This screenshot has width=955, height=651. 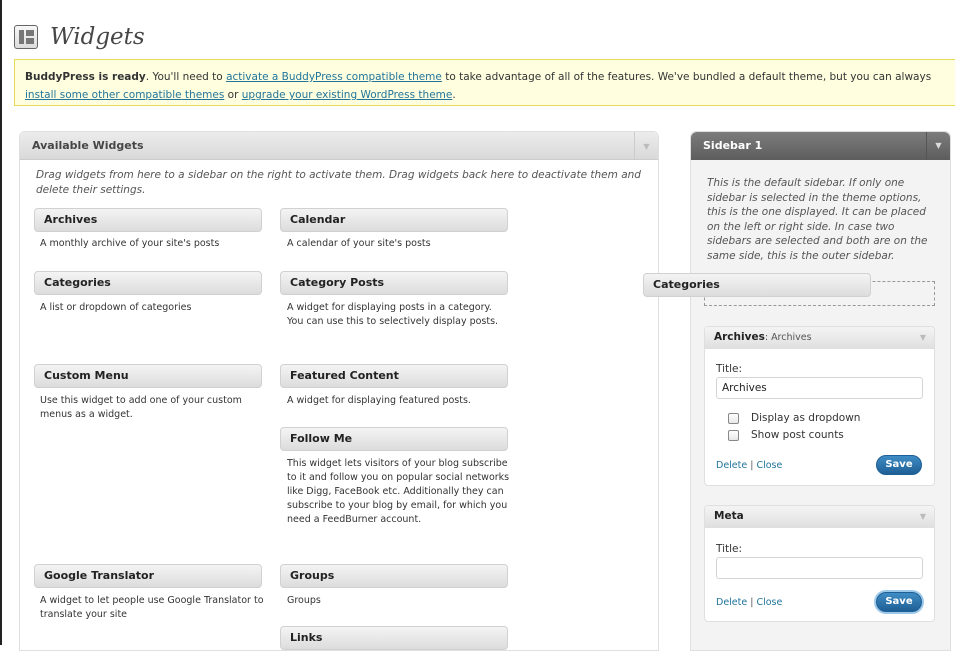 What do you see at coordinates (806, 418) in the screenshot?
I see `checkbox-label: Display as dropdown` at bounding box center [806, 418].